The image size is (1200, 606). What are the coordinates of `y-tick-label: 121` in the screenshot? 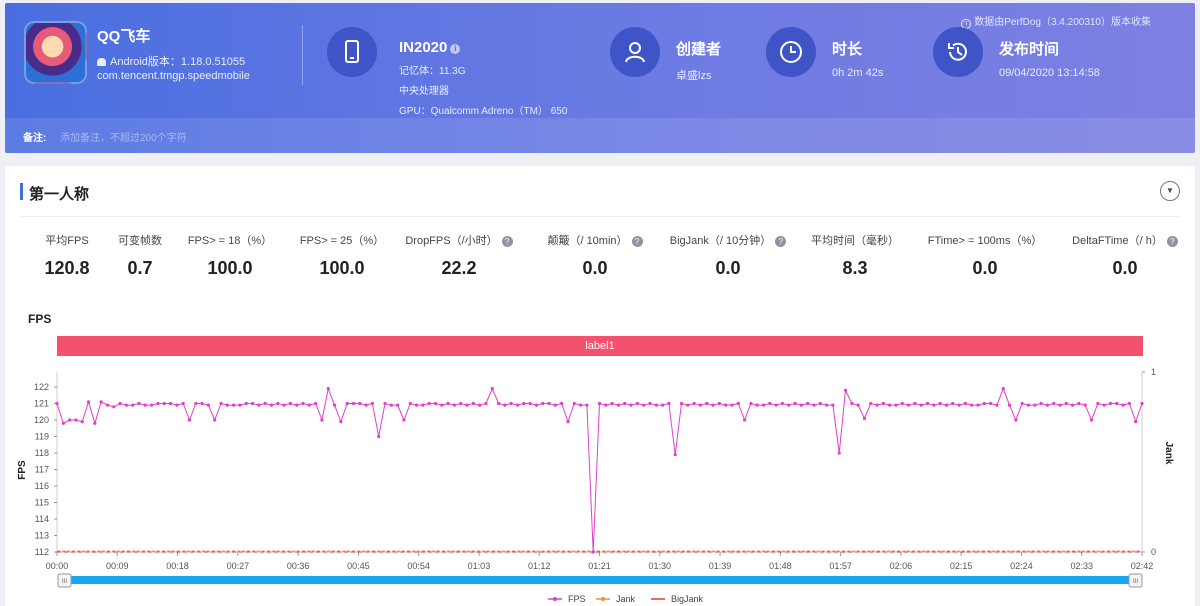 It's located at (41, 404).